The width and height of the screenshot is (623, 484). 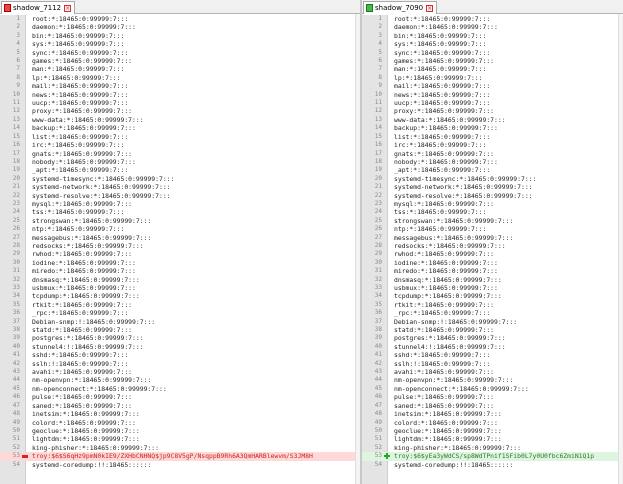 What do you see at coordinates (490, 162) in the screenshot?
I see `code-line: 18 nobody:*:18465:0:99999:7:::` at bounding box center [490, 162].